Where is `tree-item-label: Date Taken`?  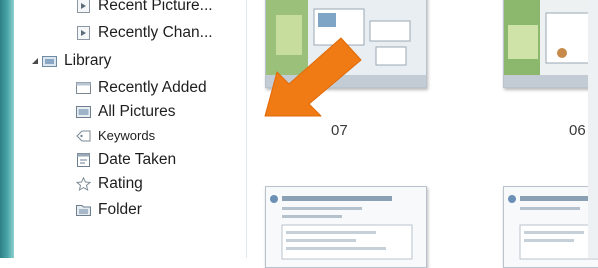 tree-item-label: Date Taken is located at coordinates (137, 159).